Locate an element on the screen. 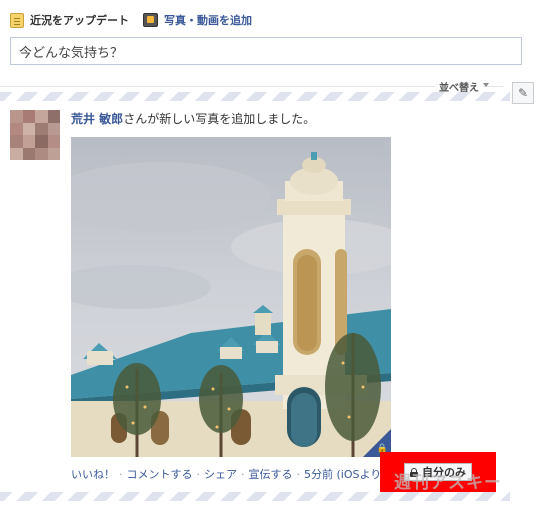 Image resolution: width=541 pixels, height=514 pixels. update-status-tab: 近況をアップデート is located at coordinates (69, 20).